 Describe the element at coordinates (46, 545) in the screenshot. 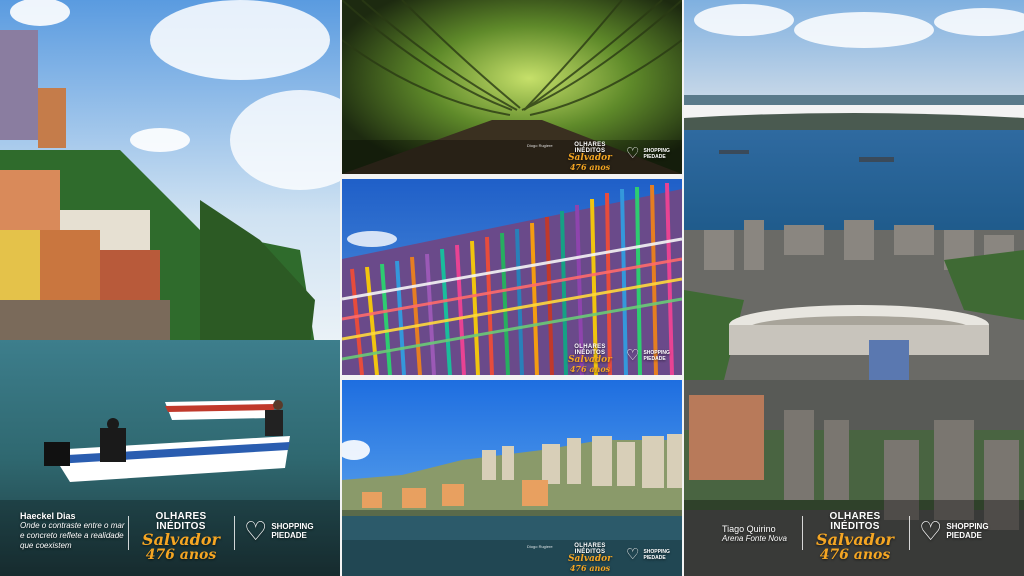

I see `caption-line: que coexistem` at that location.